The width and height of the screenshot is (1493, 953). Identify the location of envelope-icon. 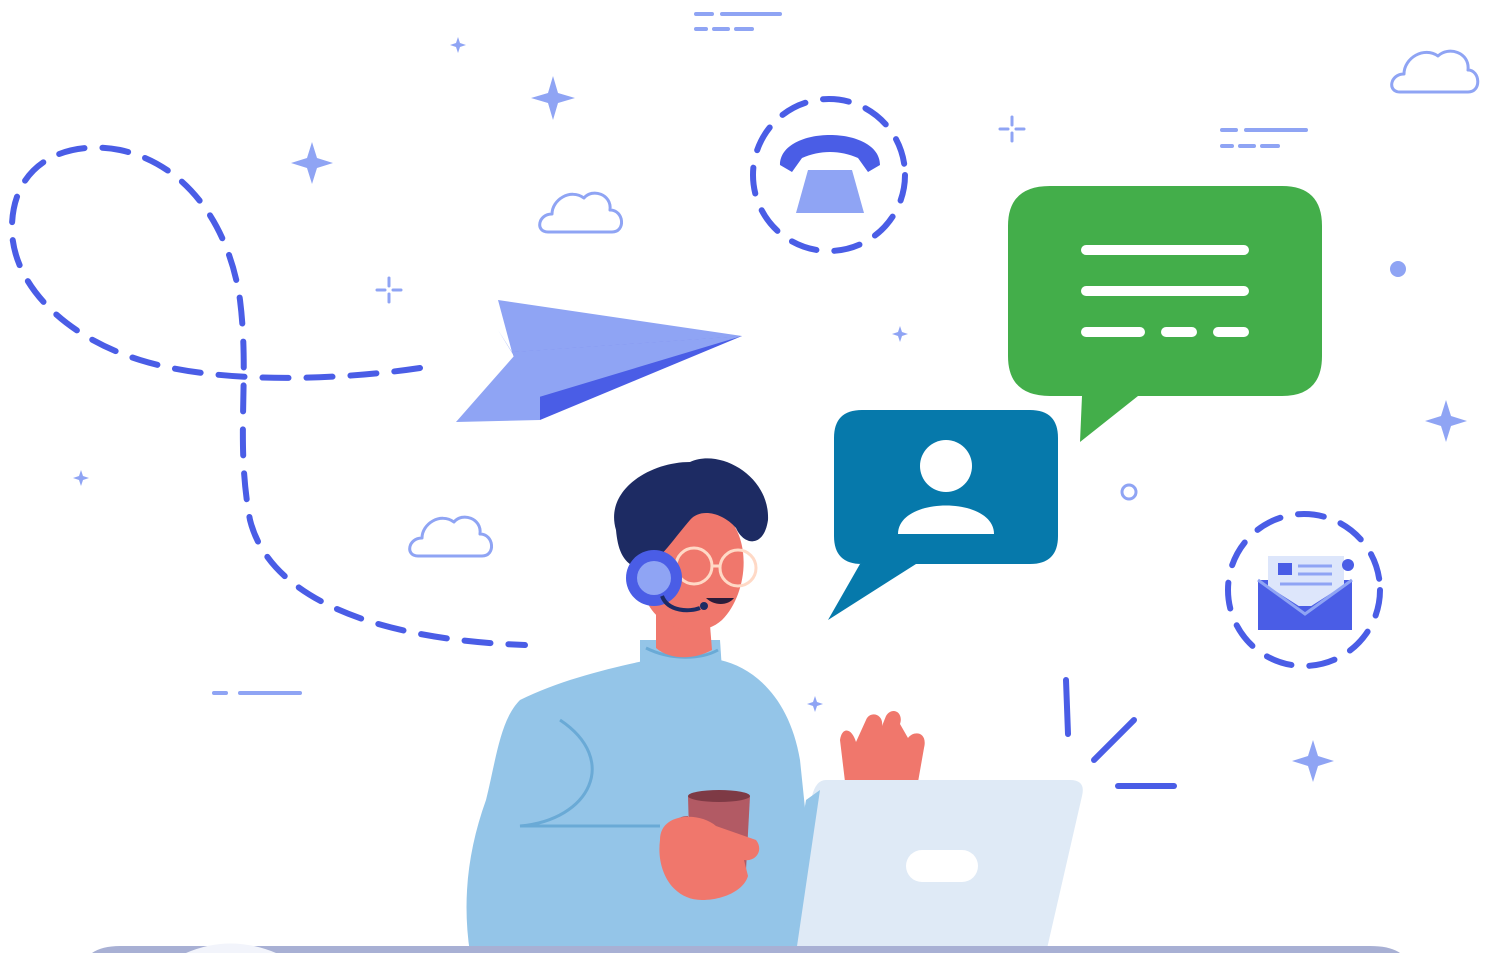
(1304, 590).